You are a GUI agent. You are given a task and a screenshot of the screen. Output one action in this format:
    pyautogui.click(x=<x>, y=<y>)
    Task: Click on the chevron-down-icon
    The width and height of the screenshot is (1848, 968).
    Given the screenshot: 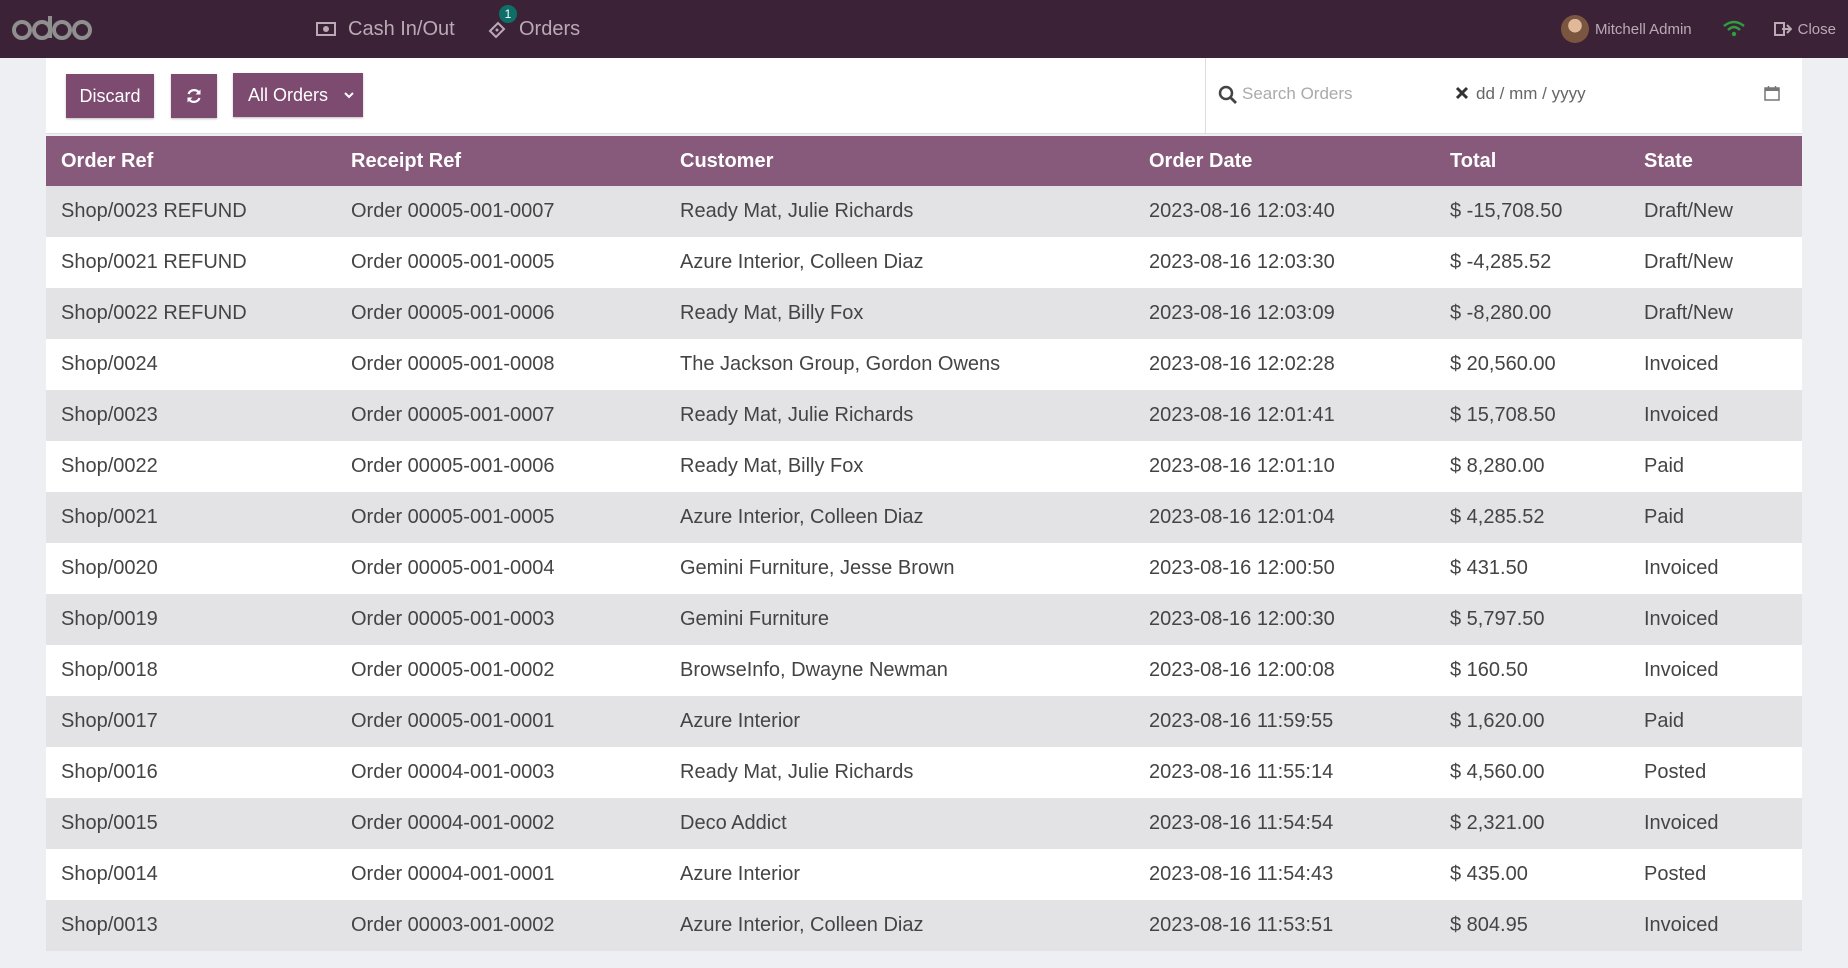 What is the action you would take?
    pyautogui.click(x=349, y=95)
    